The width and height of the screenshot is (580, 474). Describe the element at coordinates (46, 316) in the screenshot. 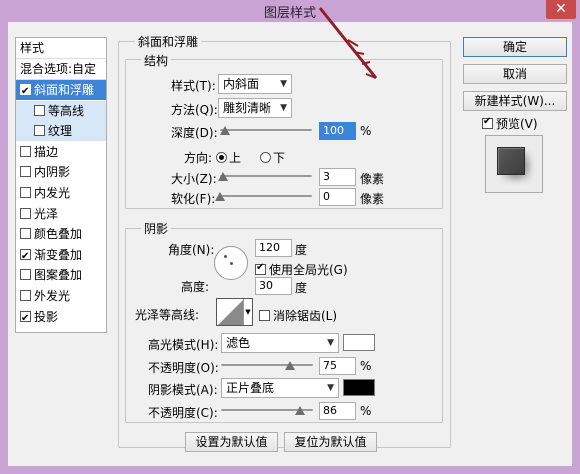

I see `style-item-label: 投影` at that location.